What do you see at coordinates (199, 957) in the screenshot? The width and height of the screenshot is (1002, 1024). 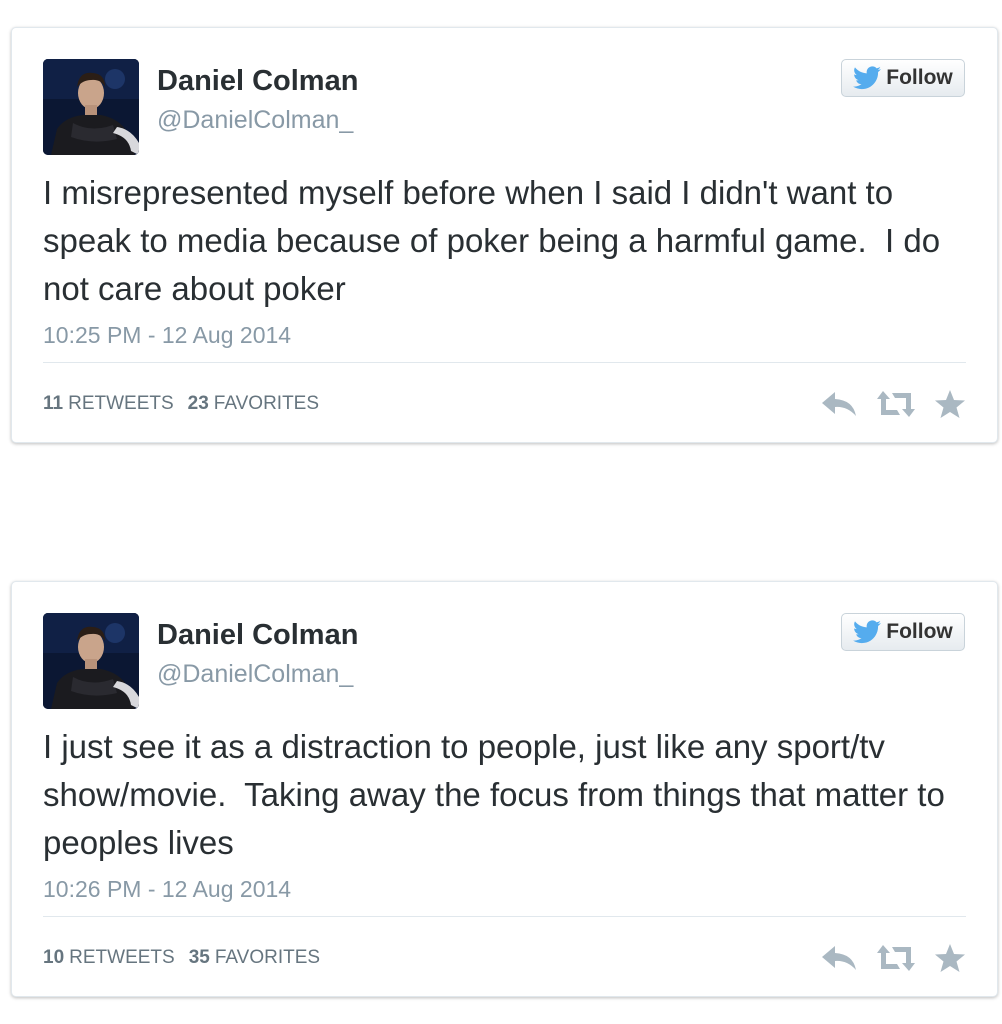 I see `favorites-count: 35` at bounding box center [199, 957].